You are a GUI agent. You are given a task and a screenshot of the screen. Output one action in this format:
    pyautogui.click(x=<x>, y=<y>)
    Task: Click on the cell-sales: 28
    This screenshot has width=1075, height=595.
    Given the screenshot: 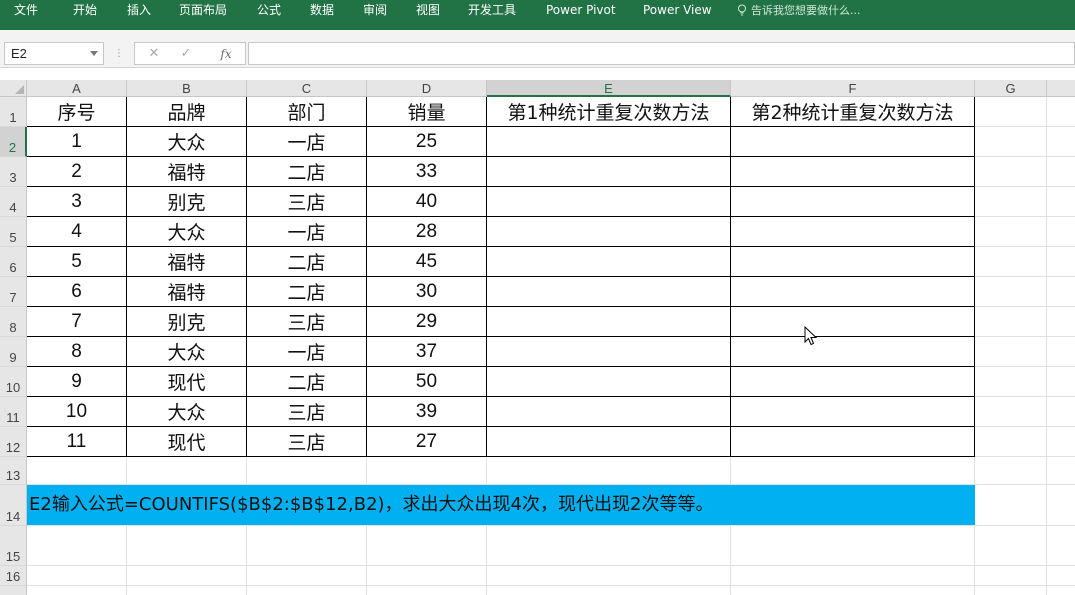 What is the action you would take?
    pyautogui.click(x=427, y=232)
    